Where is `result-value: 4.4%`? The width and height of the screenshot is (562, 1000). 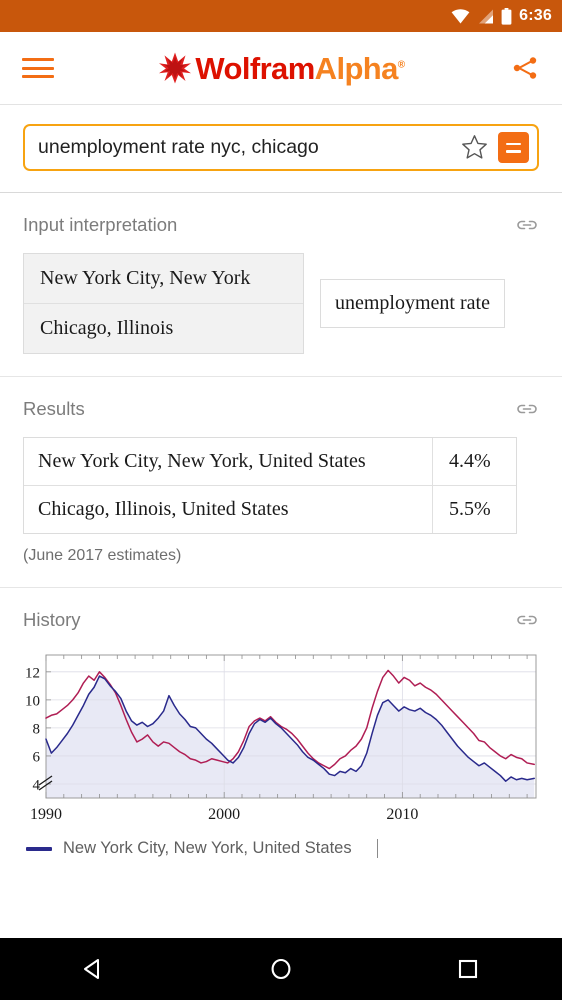
result-value: 4.4% is located at coordinates (474, 461).